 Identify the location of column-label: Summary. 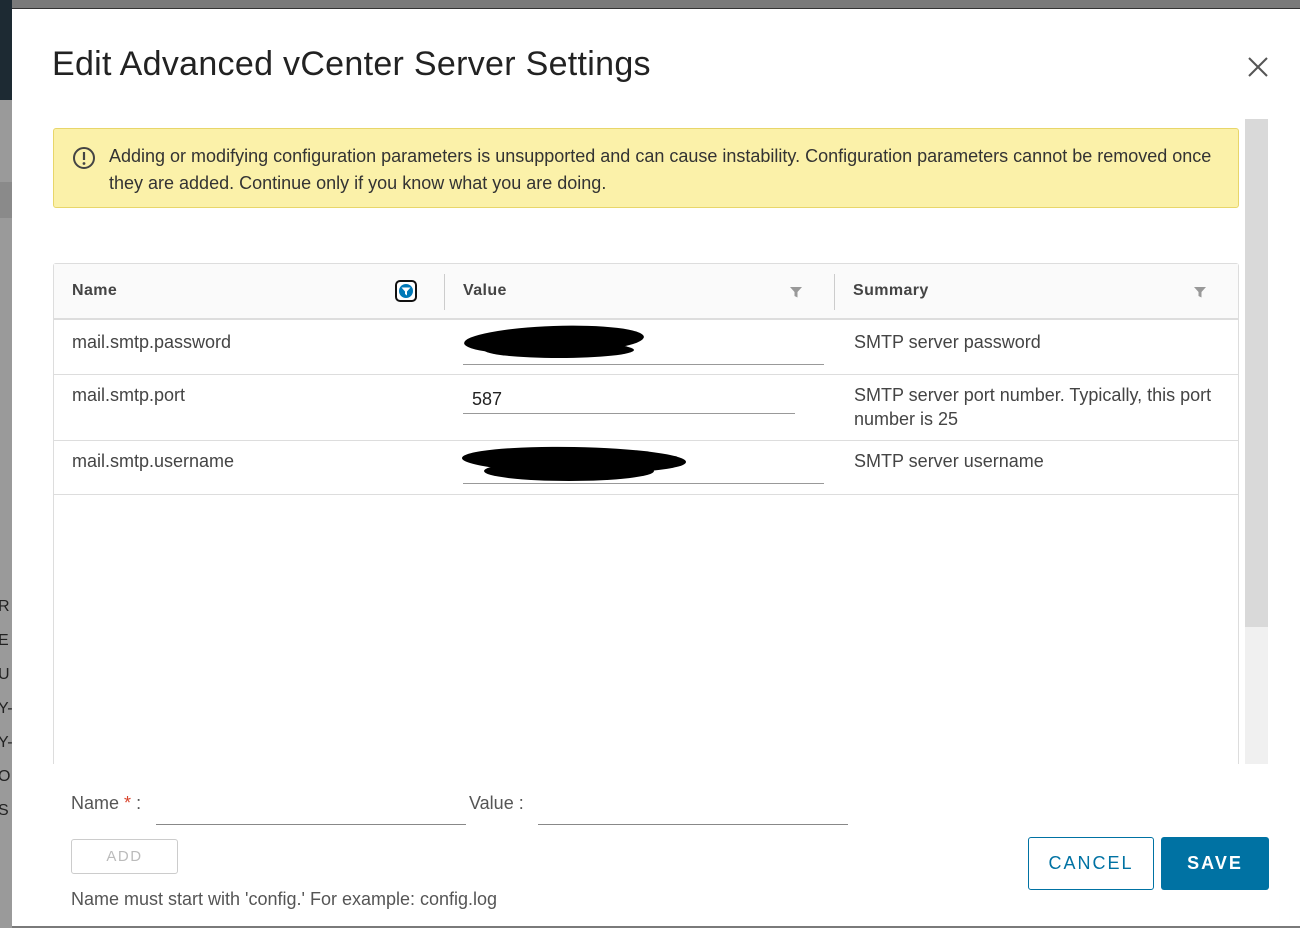
(891, 290).